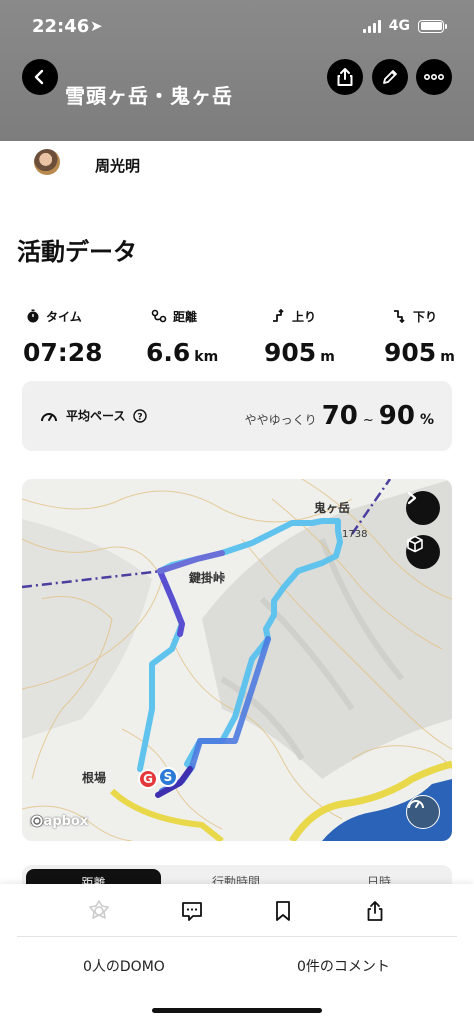  What do you see at coordinates (327, 357) in the screenshot?
I see `stat-ascent-unit: m` at bounding box center [327, 357].